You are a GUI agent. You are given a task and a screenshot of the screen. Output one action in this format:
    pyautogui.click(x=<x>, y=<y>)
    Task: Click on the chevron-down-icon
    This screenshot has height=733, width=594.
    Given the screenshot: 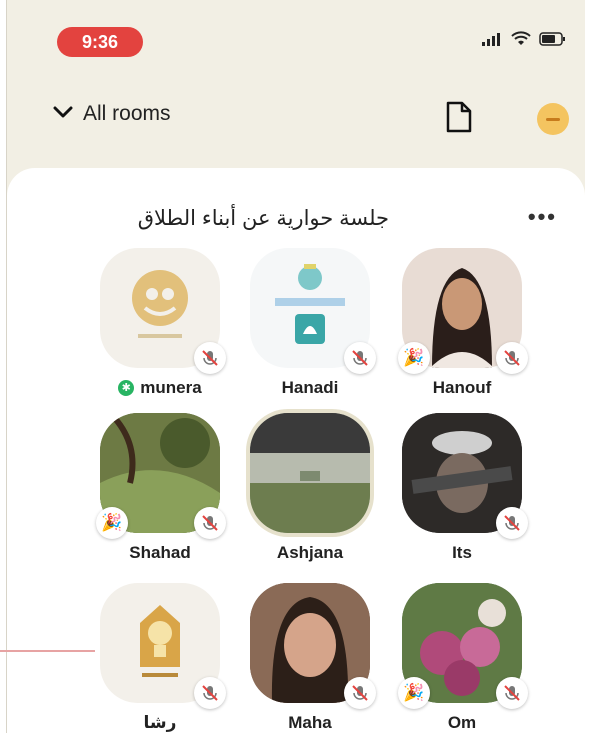 What is the action you would take?
    pyautogui.click(x=63, y=114)
    